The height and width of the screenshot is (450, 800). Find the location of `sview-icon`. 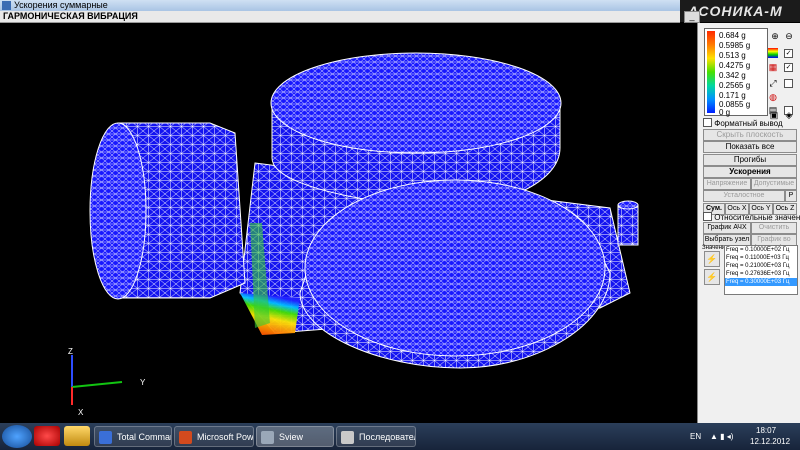

sview-icon is located at coordinates (267, 437).